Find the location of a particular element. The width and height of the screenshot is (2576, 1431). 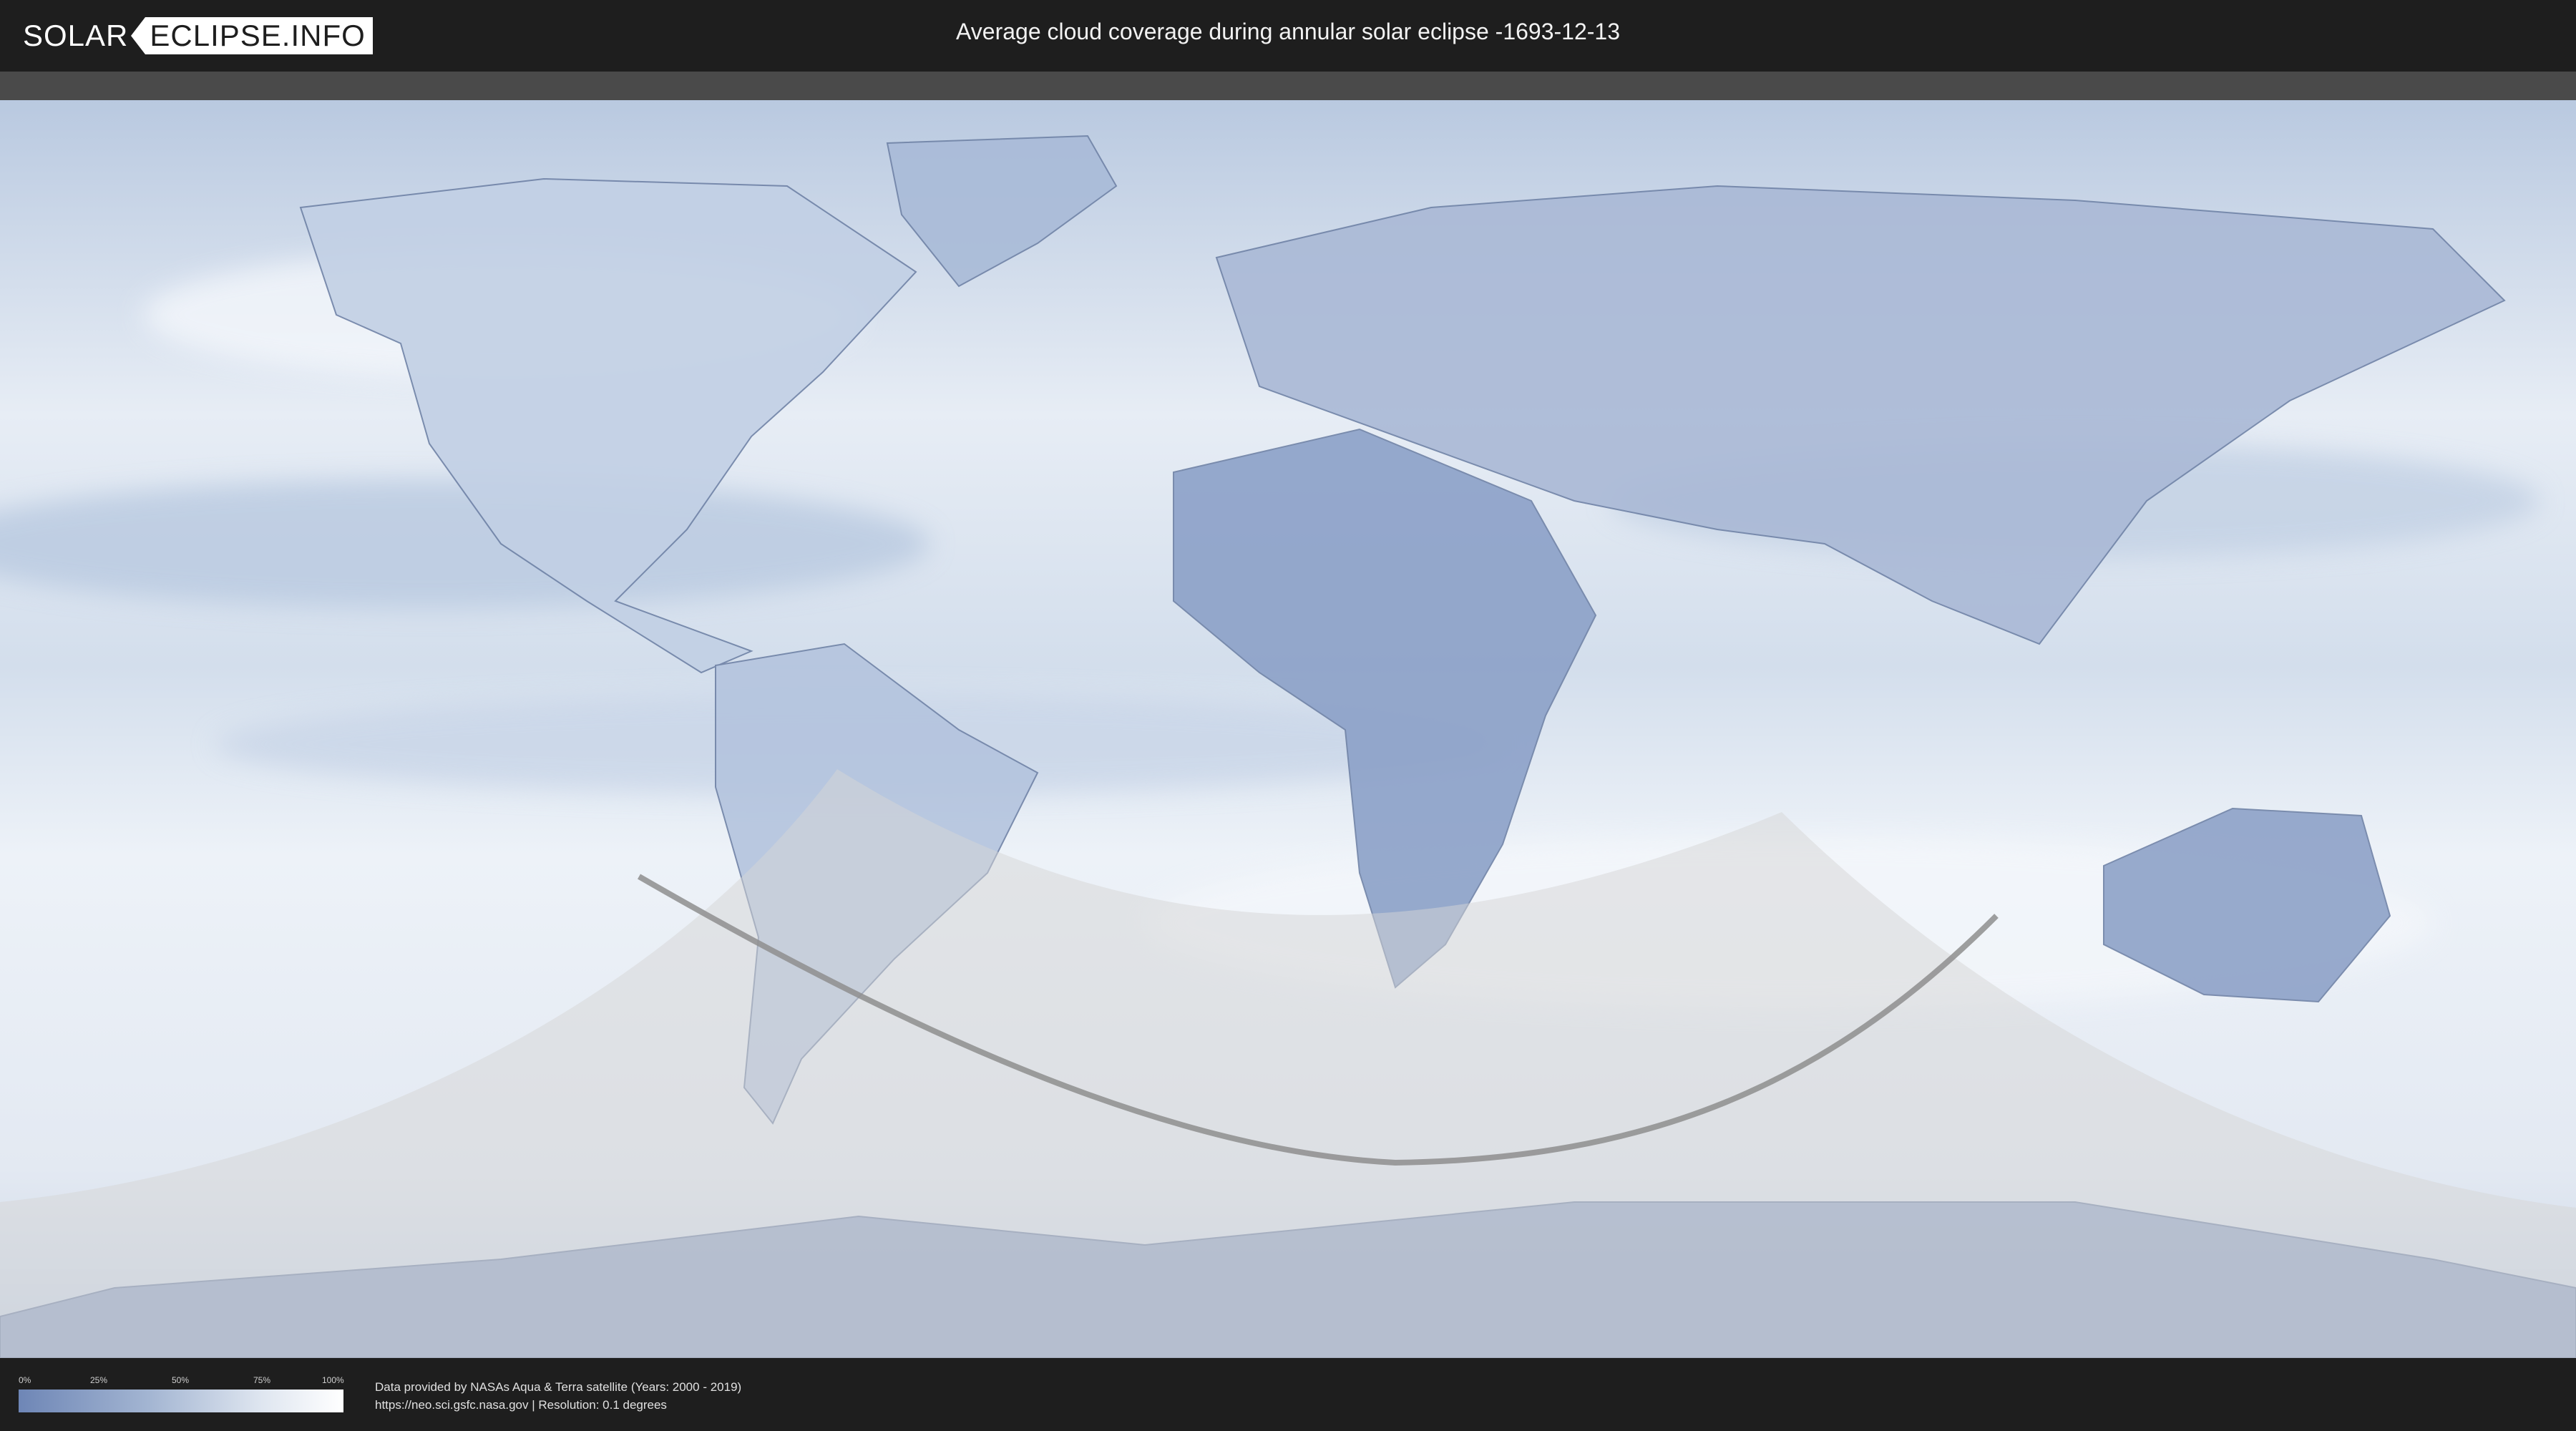

legend-tick-50: 50% is located at coordinates (181, 1380).